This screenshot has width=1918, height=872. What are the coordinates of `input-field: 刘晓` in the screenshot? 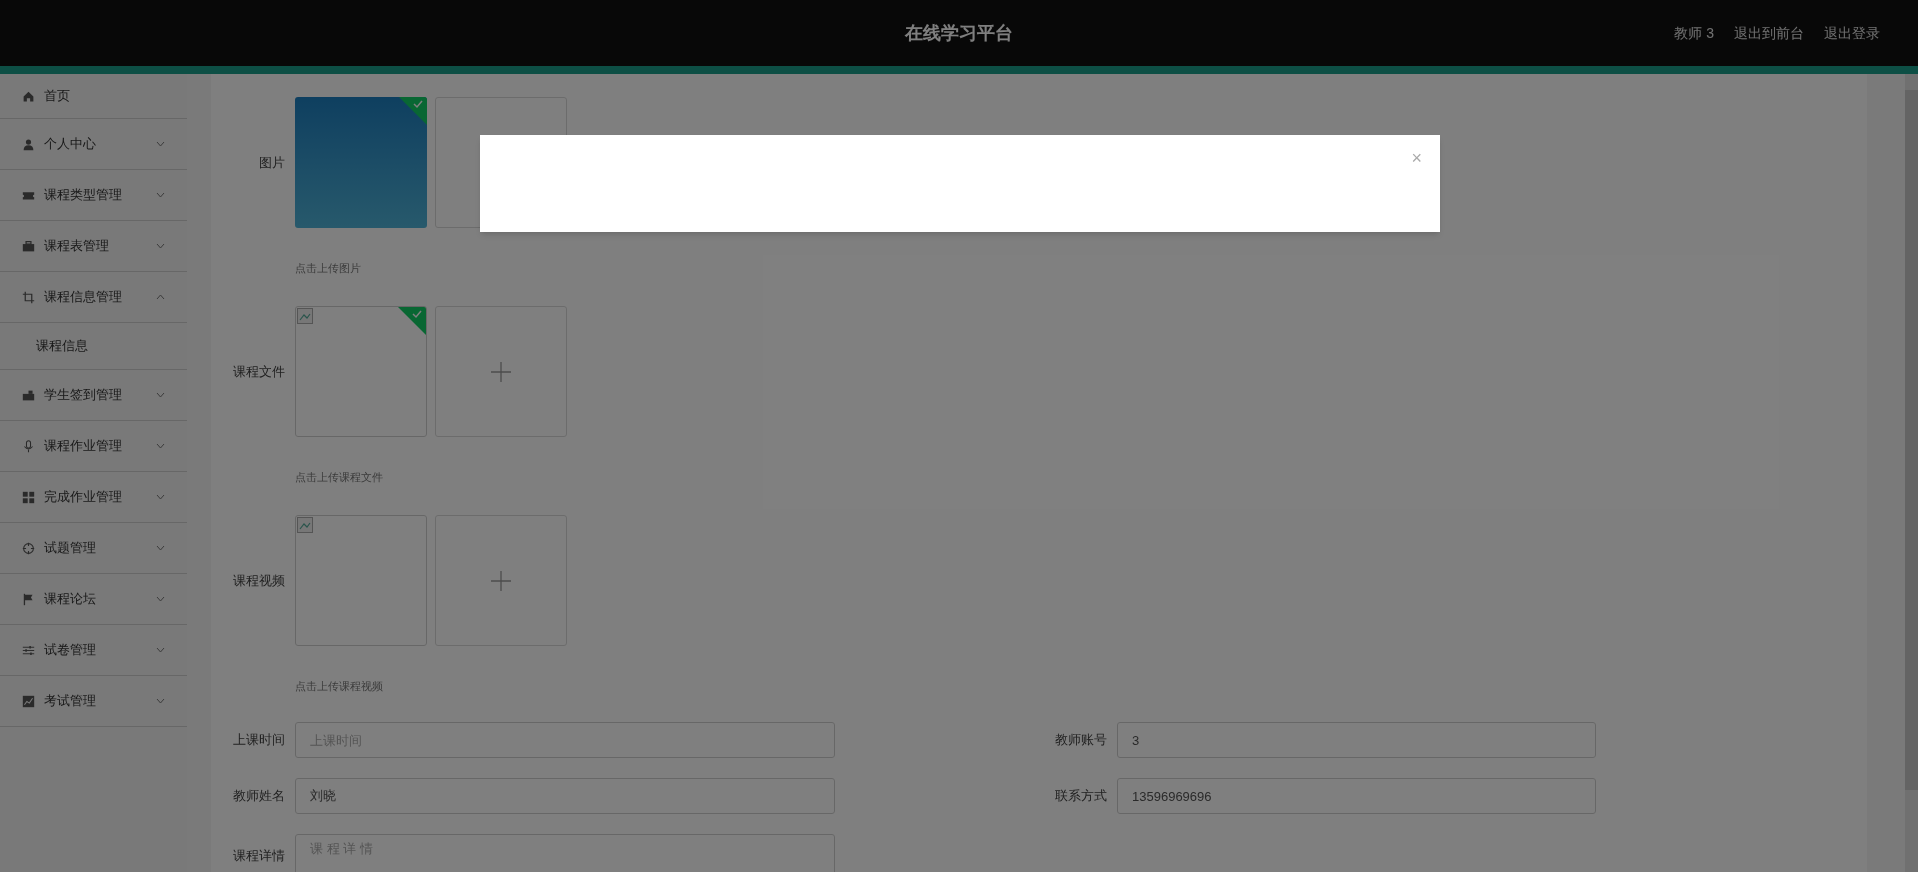 It's located at (565, 796).